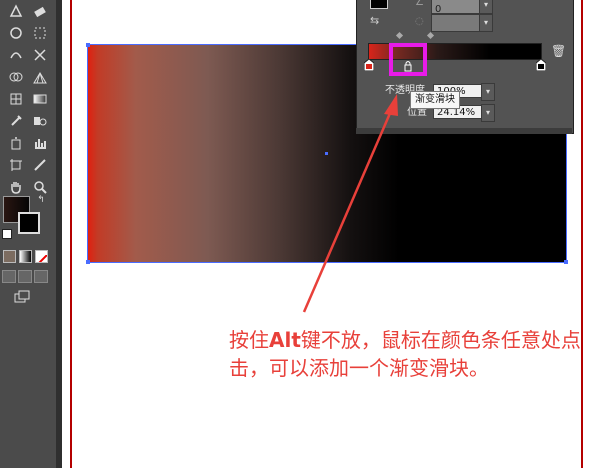 This screenshot has height=468, width=592. I want to click on annotation-arrow, so click(350, 203).